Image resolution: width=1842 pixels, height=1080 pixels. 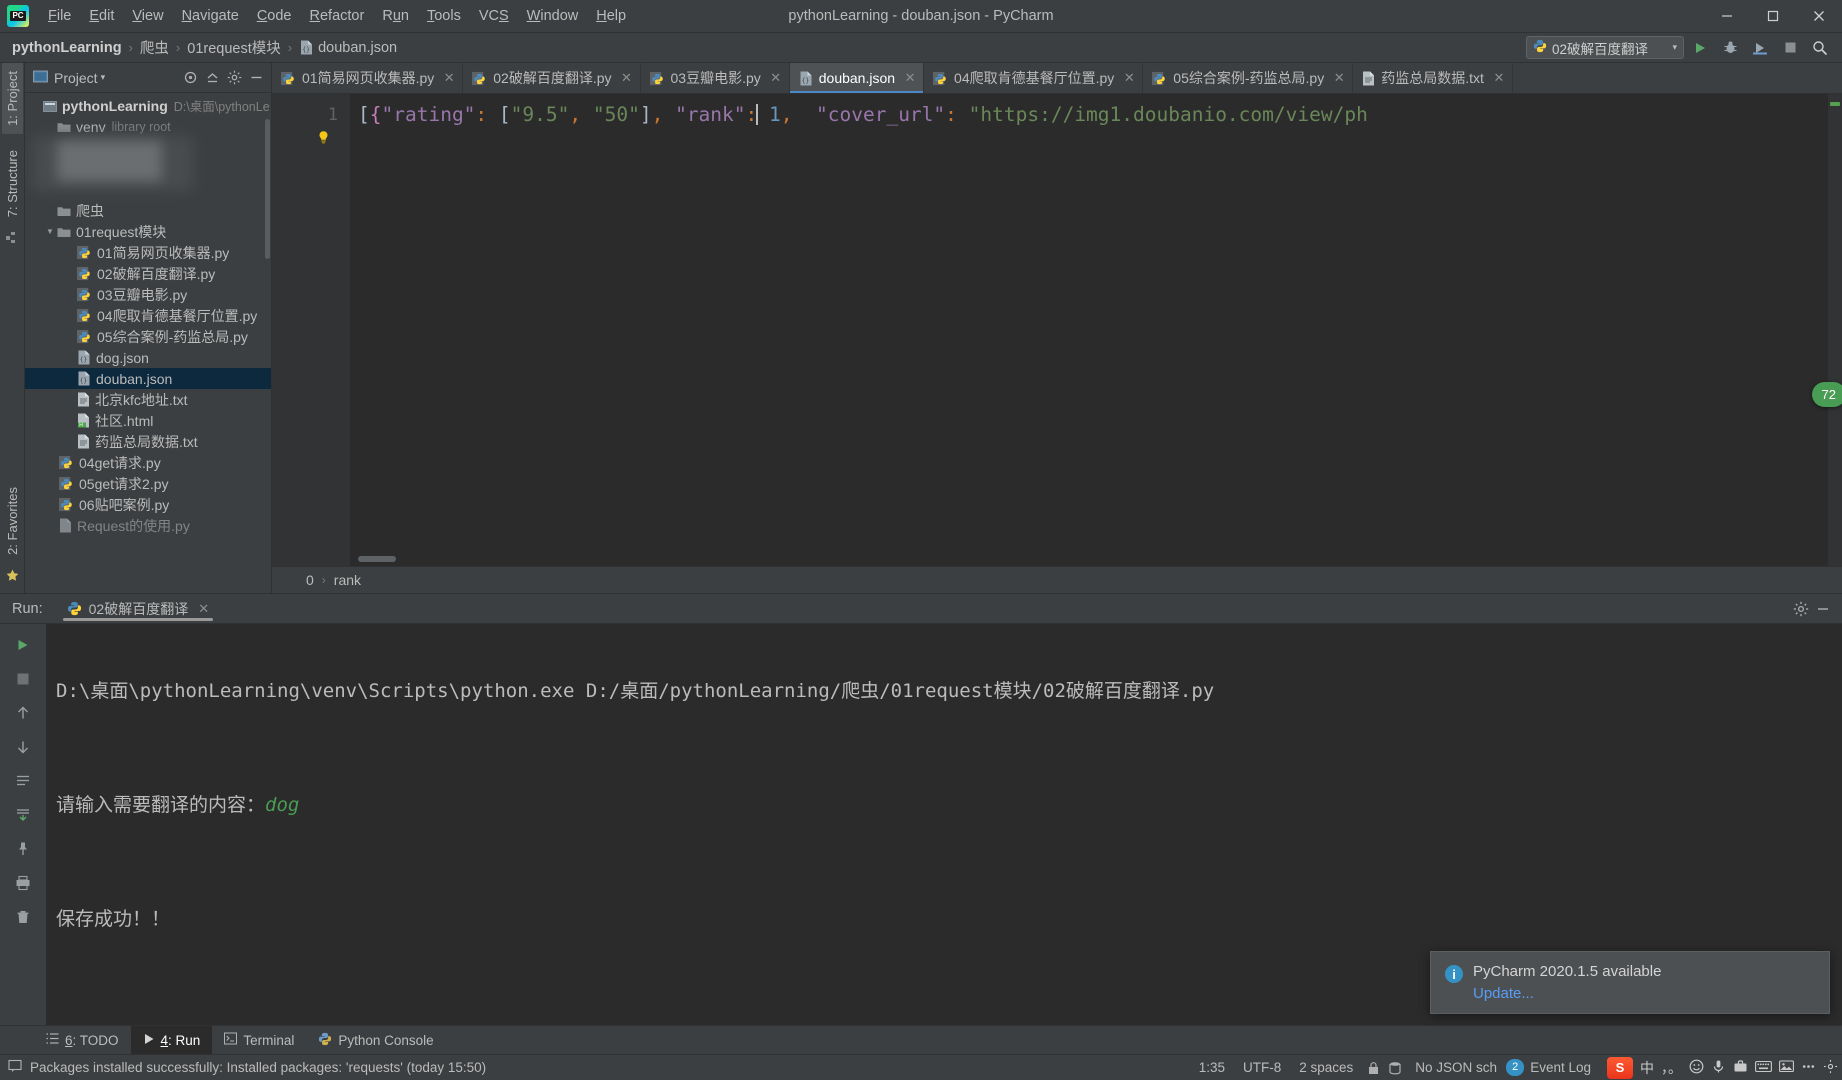 I want to click on ime-keyboard-icon, so click(x=1763, y=1068).